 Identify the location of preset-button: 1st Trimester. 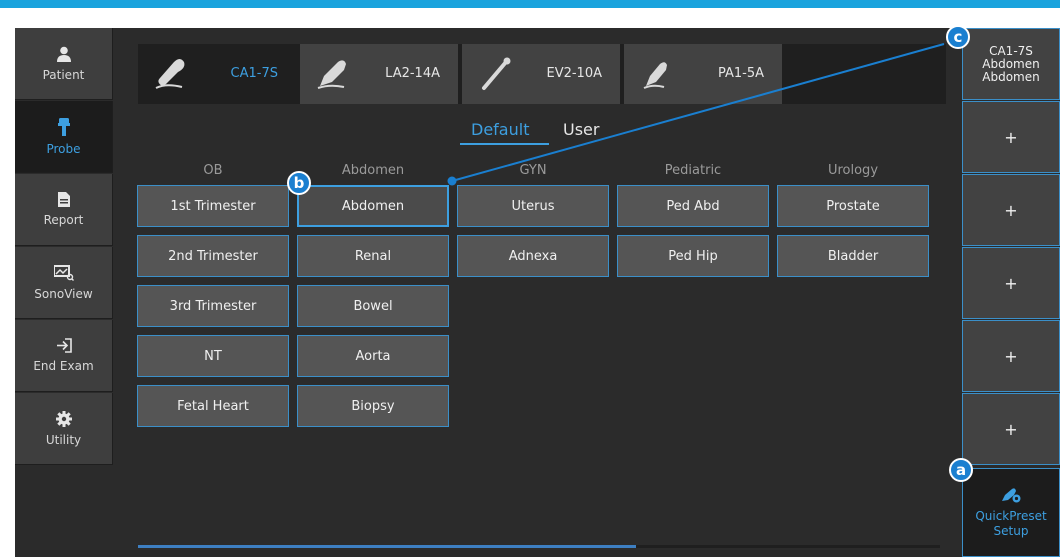
(213, 206).